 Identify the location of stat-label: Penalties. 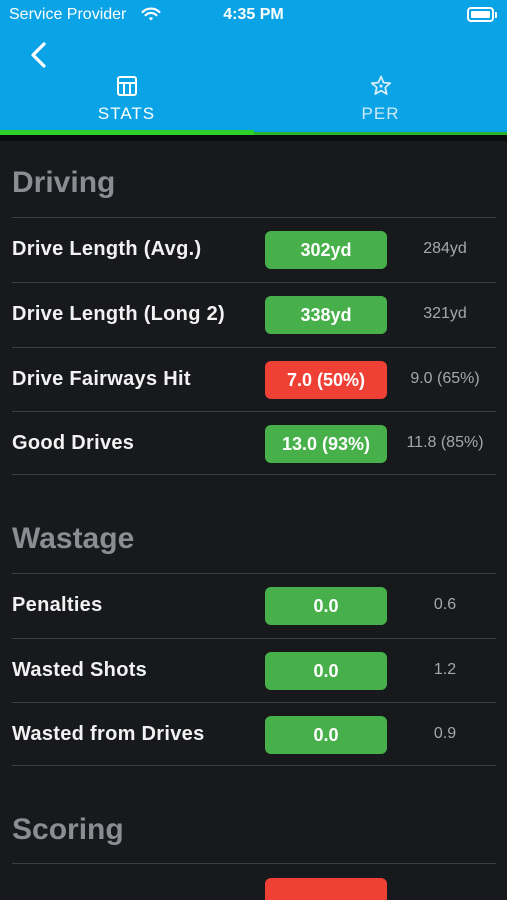
(57, 605).